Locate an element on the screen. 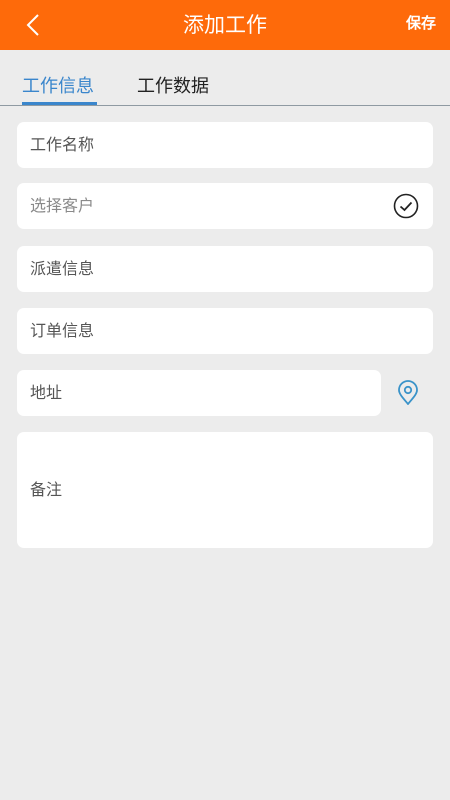 This screenshot has width=450, height=800. customer-placeholder: 选择客户 is located at coordinates (62, 205).